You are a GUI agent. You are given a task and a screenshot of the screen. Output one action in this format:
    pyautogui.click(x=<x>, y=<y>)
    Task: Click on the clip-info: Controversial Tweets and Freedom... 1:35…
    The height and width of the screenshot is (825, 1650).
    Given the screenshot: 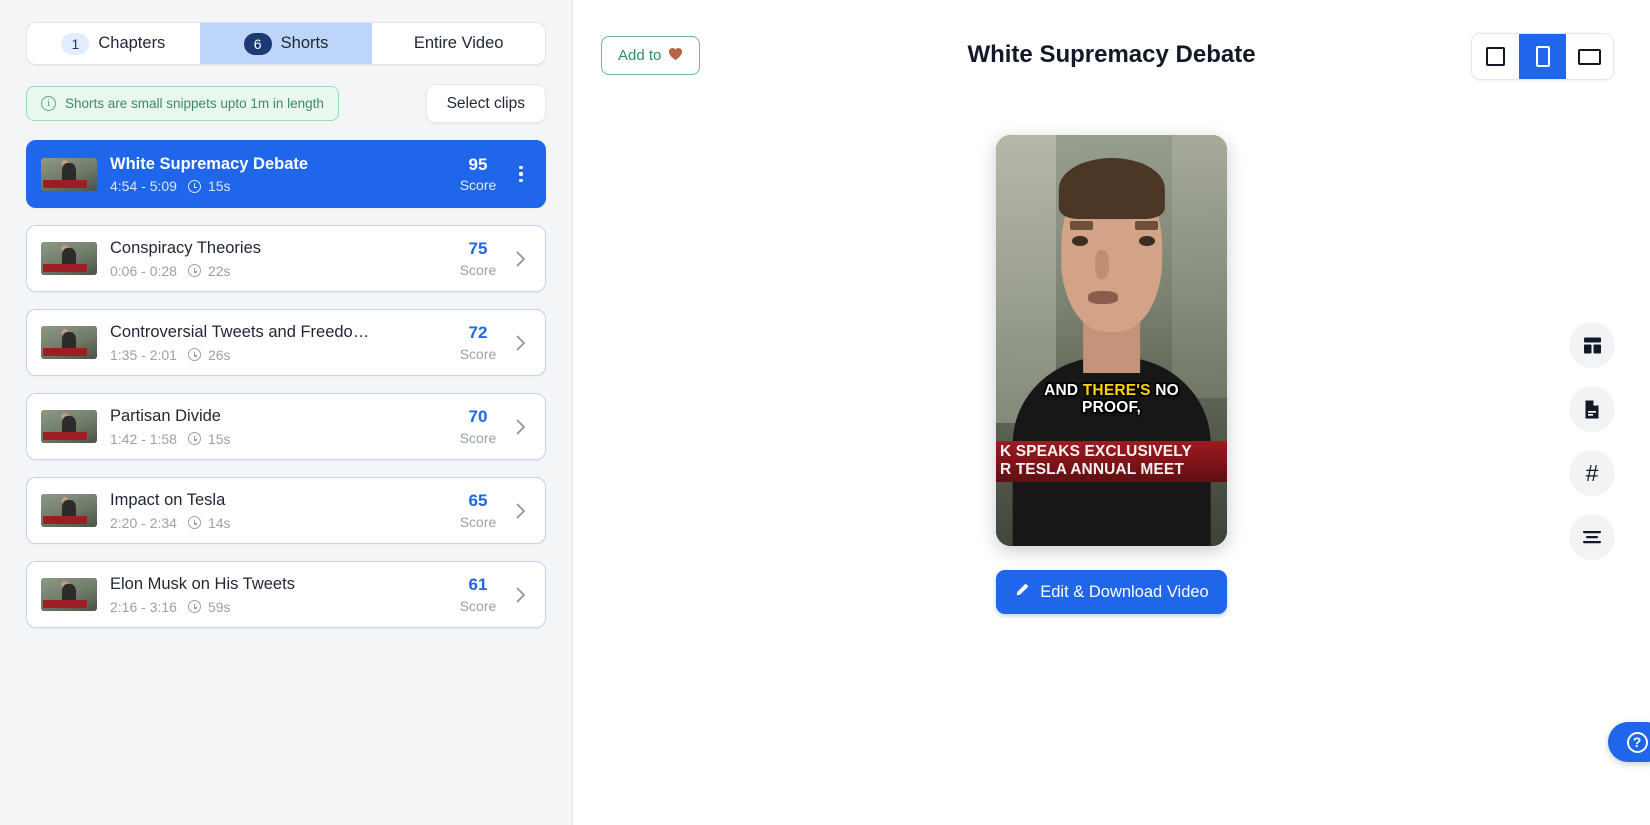 What is the action you would take?
    pyautogui.click(x=274, y=342)
    